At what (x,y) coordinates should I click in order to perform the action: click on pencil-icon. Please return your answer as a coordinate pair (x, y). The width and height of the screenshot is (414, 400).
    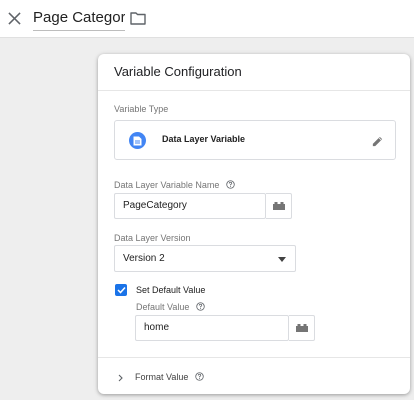
    Looking at the image, I should click on (377, 141).